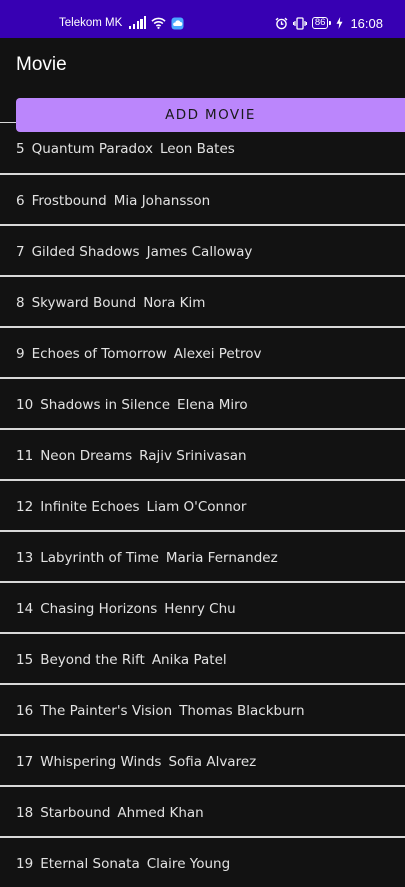  I want to click on movie-row-text: 6 Frostbound Mia Johansson, so click(113, 201).